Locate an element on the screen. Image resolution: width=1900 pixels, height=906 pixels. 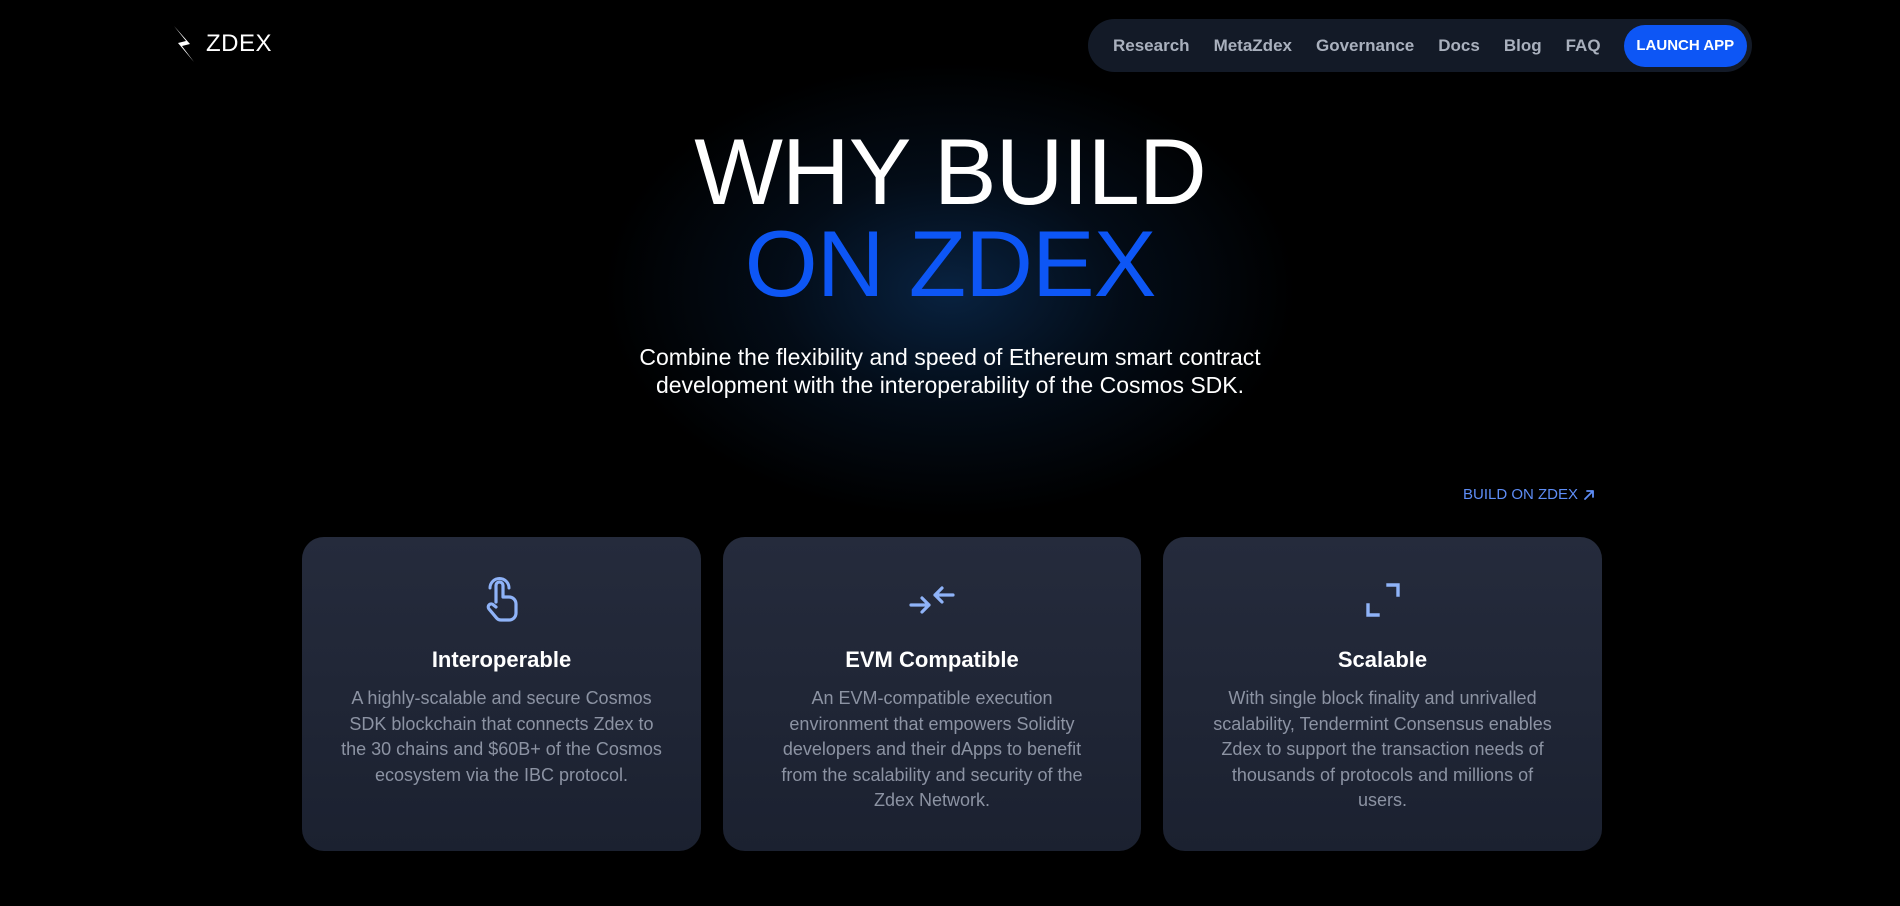
arrows-converge-icon is located at coordinates (932, 600).